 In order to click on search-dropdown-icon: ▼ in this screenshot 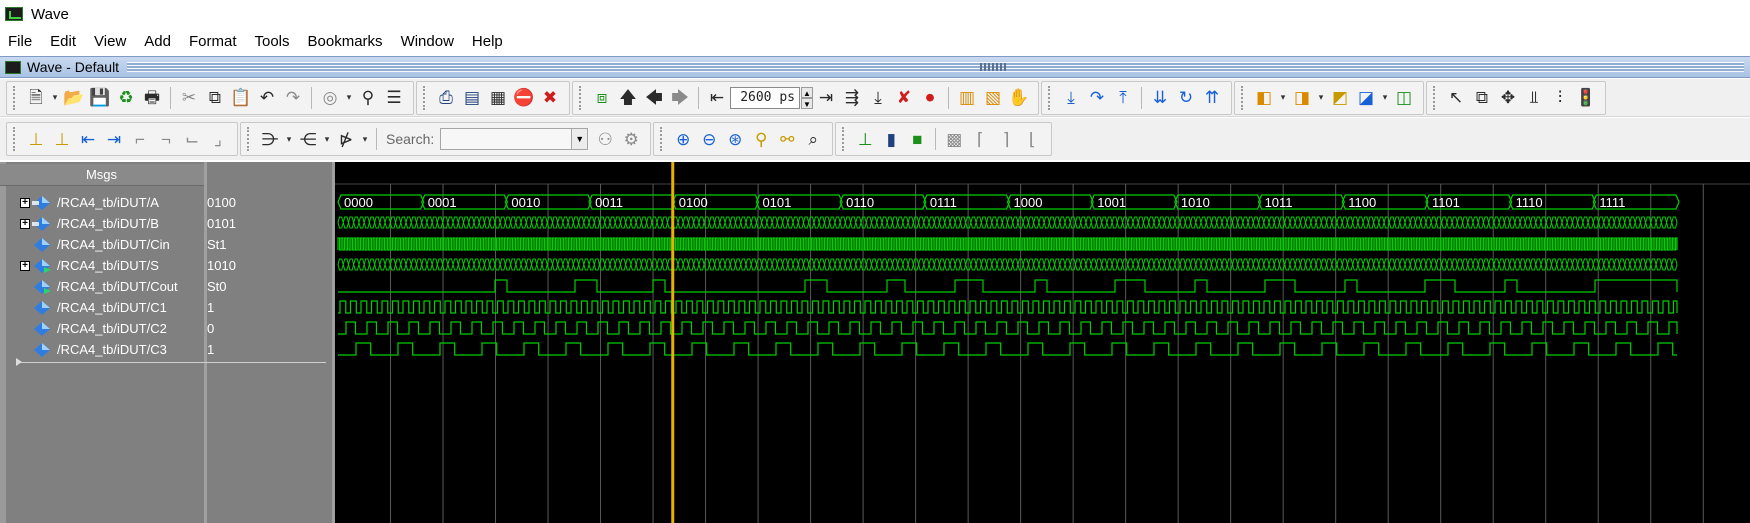, I will do `click(580, 139)`.